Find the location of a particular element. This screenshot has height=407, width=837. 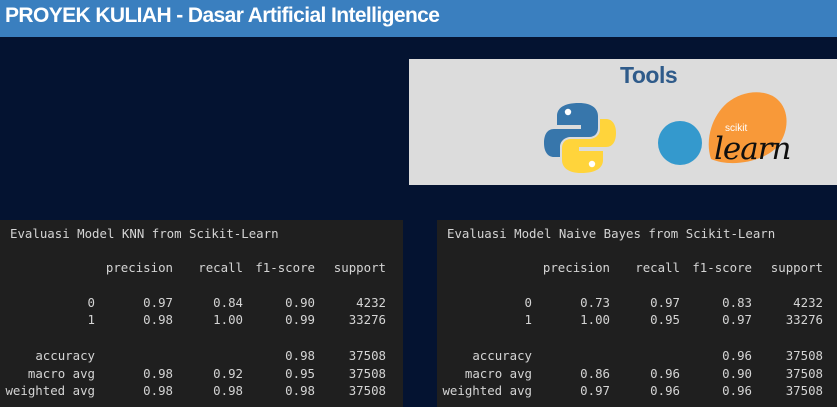

nb-precision-cell: 0.97 is located at coordinates (595, 390).